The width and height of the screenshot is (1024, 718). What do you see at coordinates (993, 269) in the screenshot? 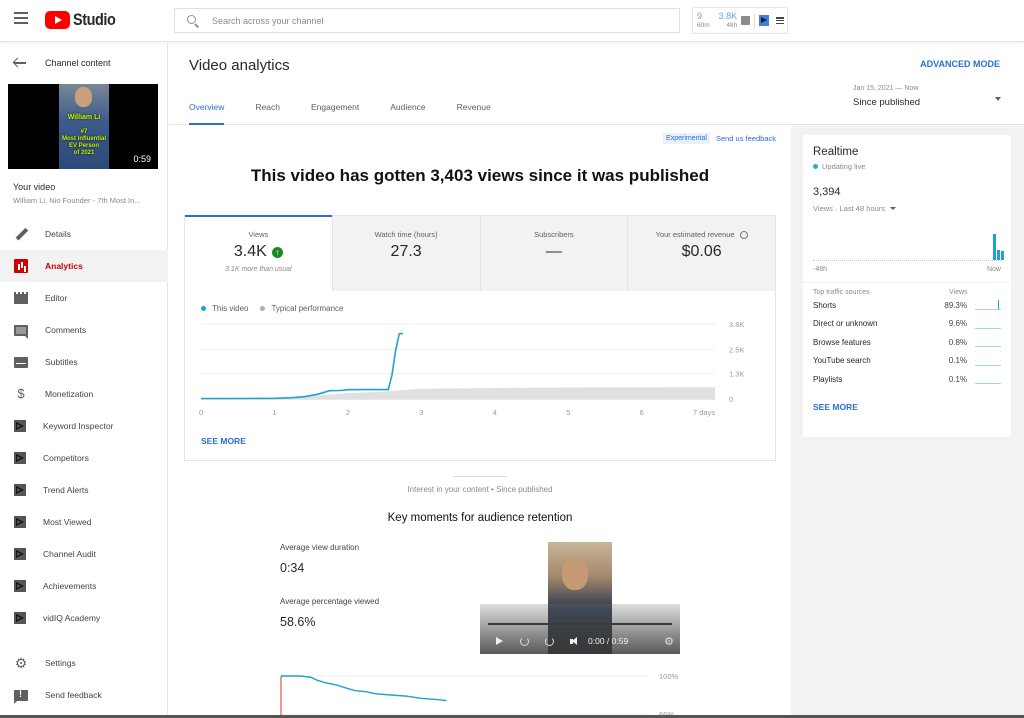
I see `axis-label-end: Now` at bounding box center [993, 269].